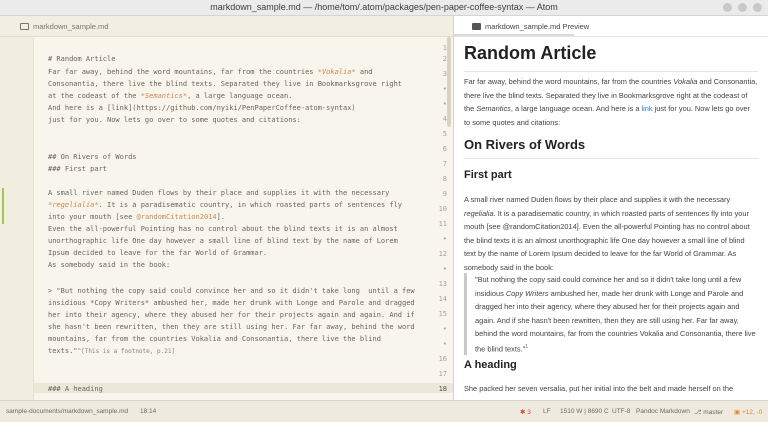  I want to click on text: , a large language ocean. And here is a, so click(576, 108).